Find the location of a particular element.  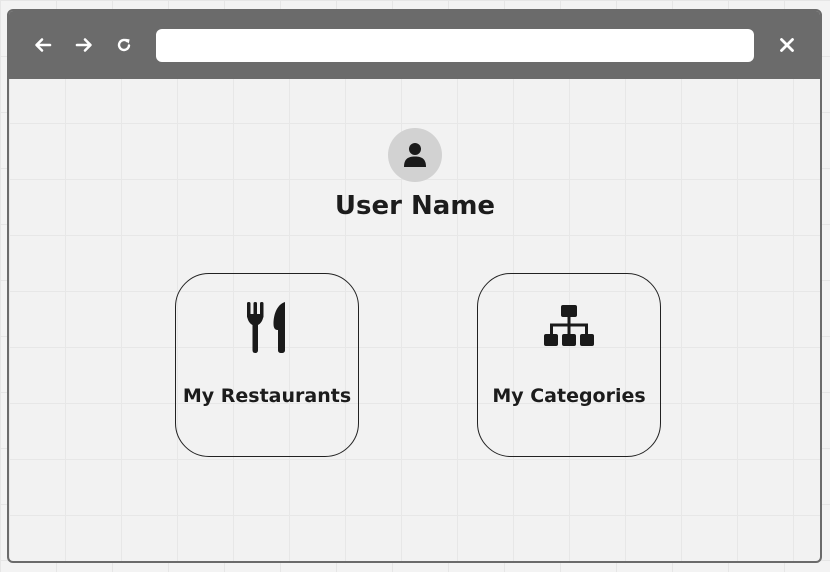

browser-toolbar is located at coordinates (414, 45).